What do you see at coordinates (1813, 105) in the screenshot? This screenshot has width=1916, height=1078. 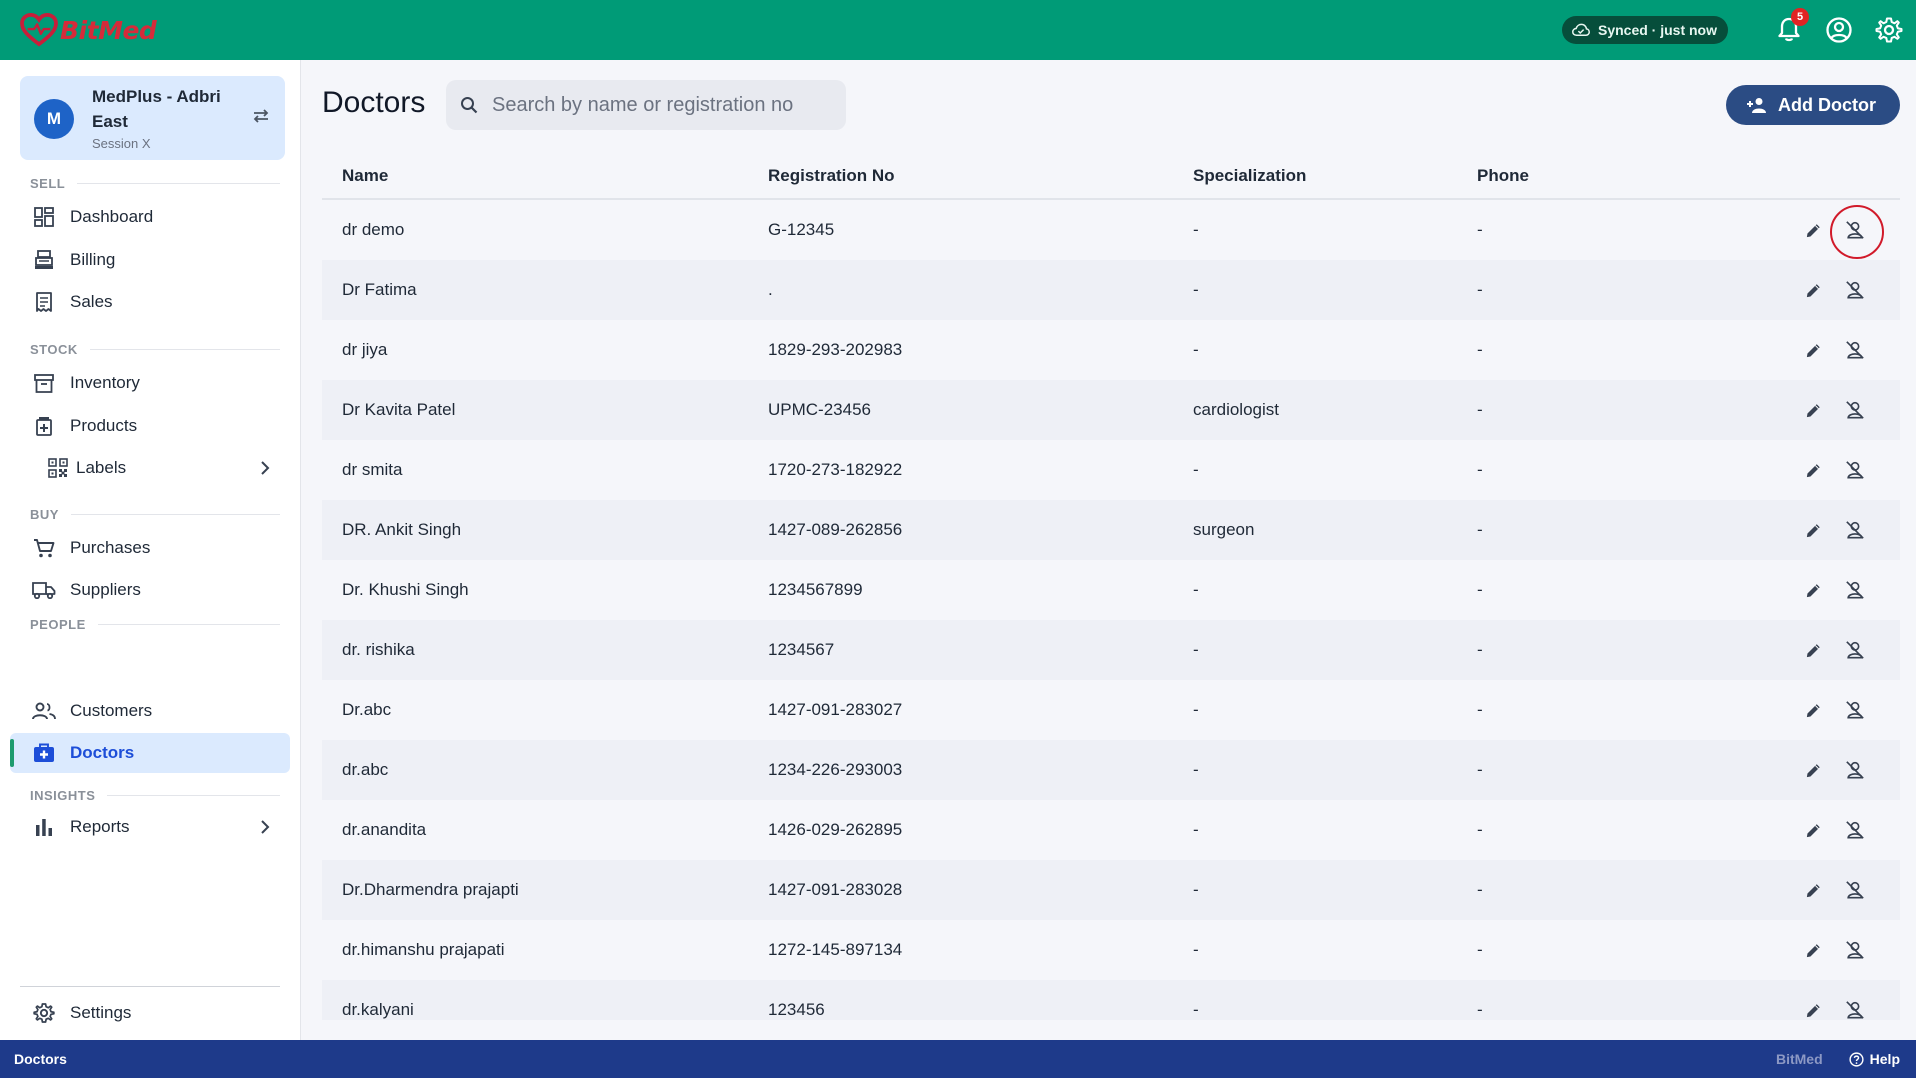 I see `add-doctor-button: Add Doctor` at bounding box center [1813, 105].